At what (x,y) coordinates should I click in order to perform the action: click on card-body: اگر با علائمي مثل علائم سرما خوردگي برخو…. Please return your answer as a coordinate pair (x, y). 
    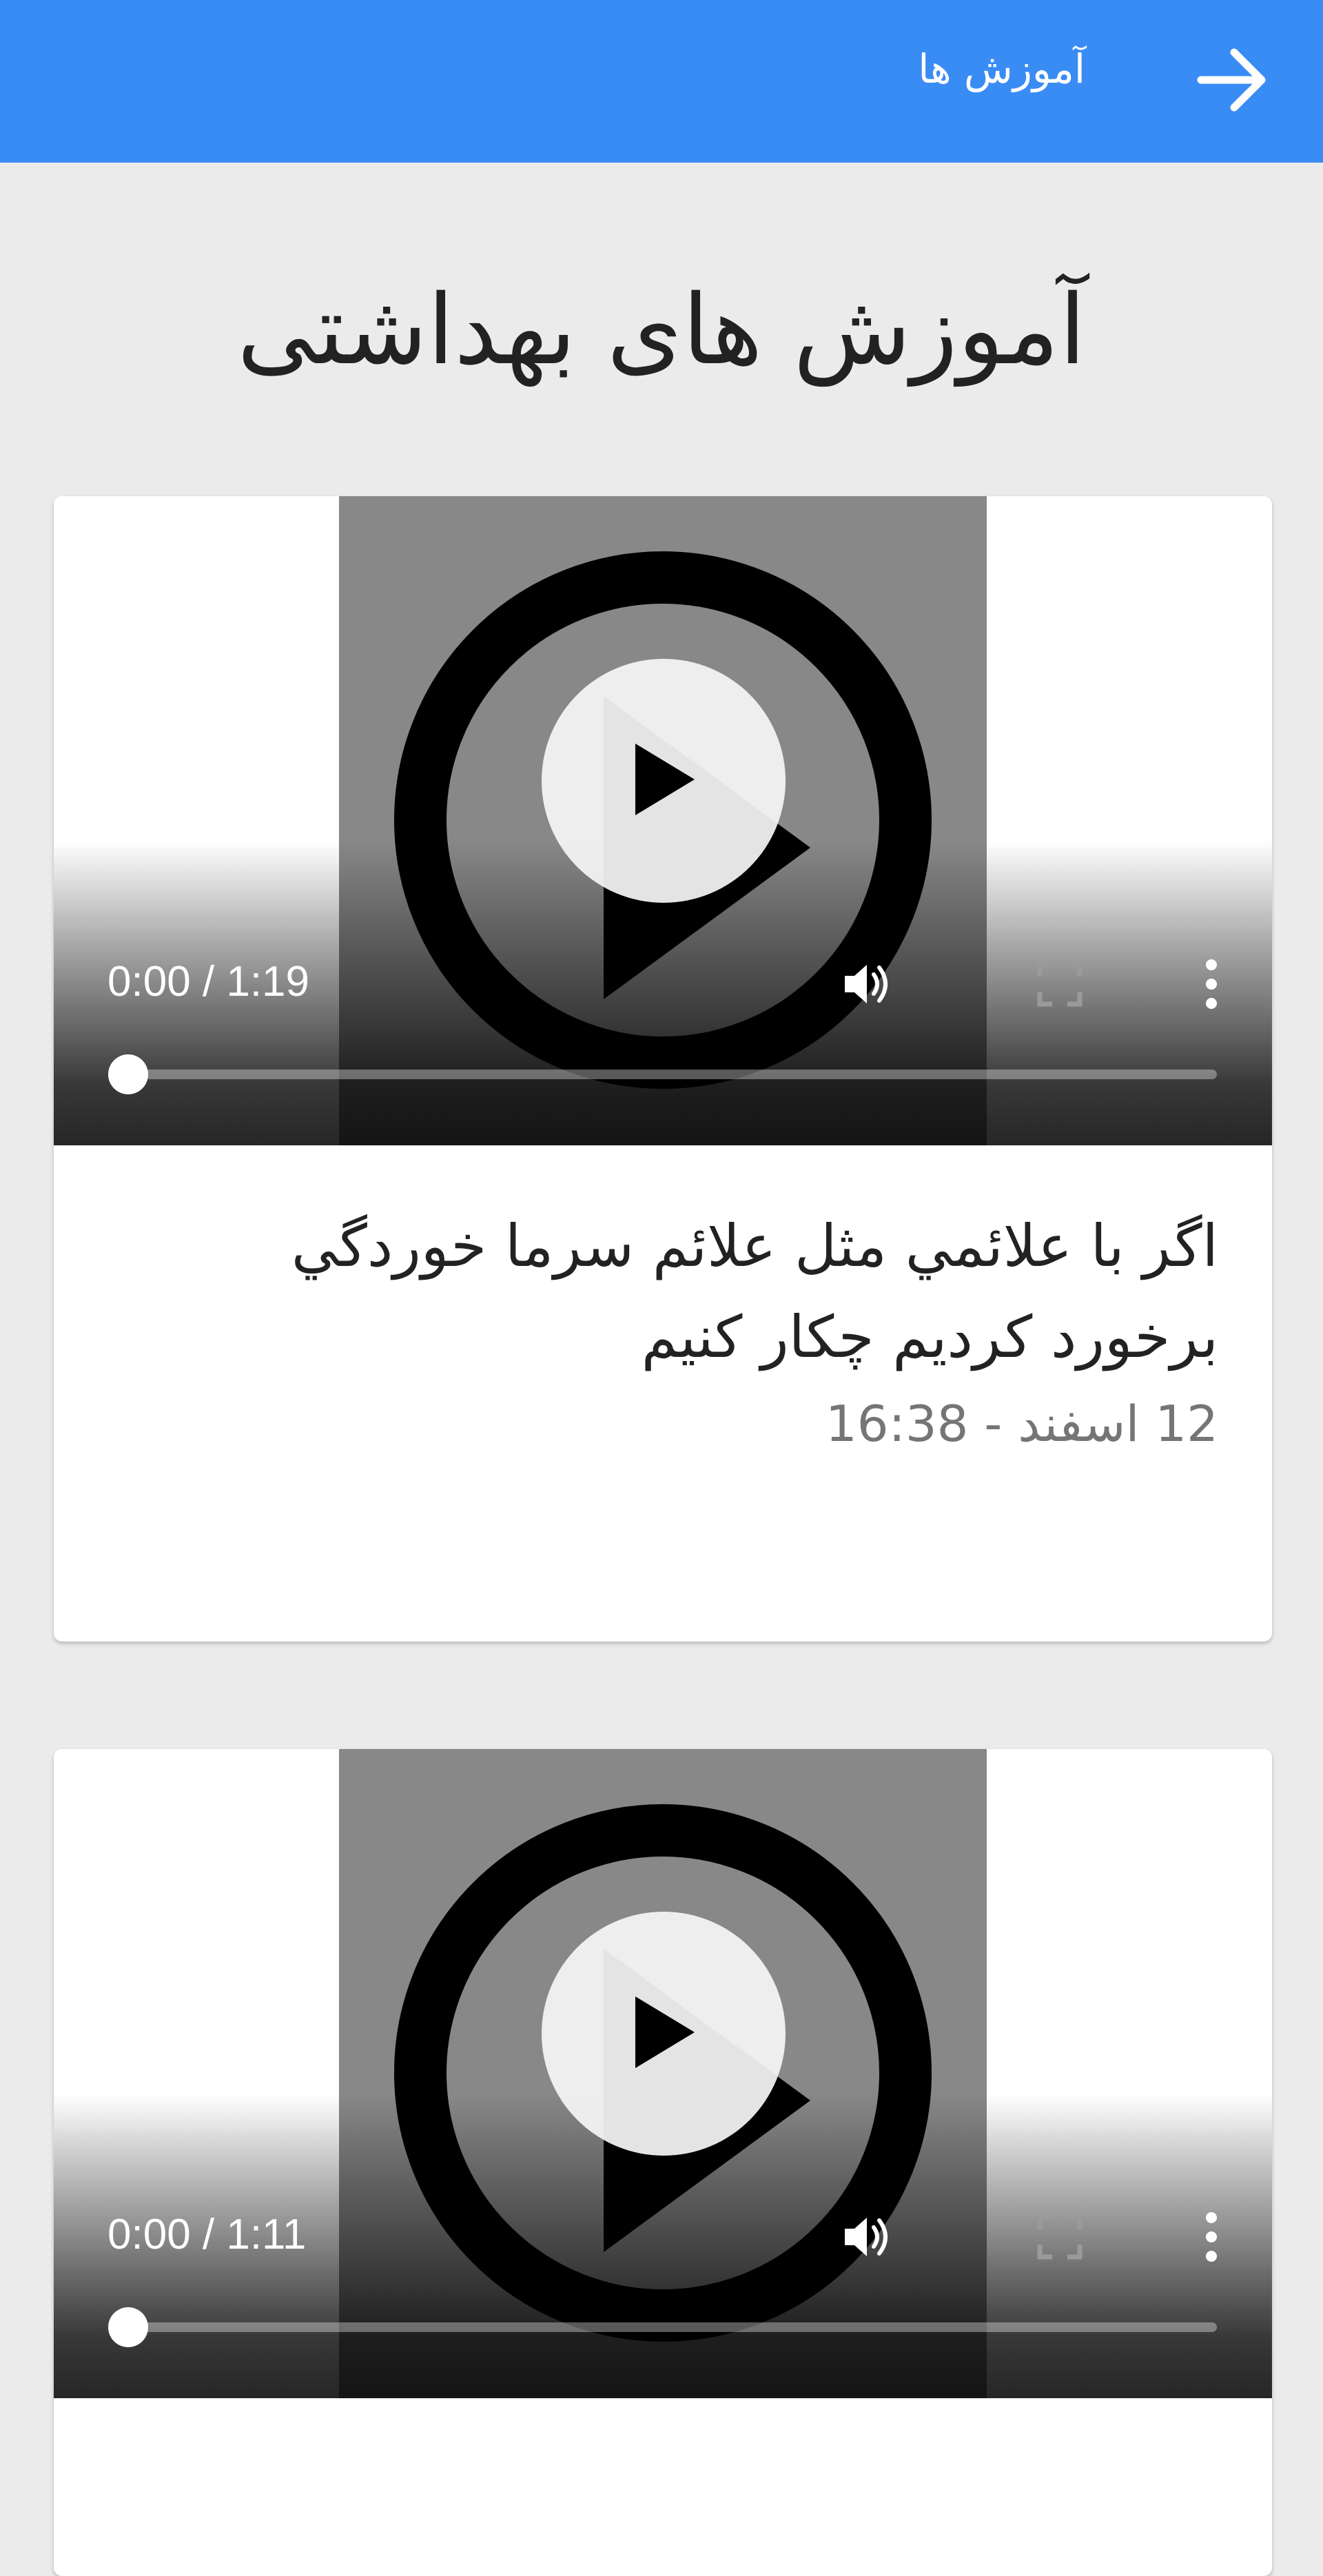
    Looking at the image, I should click on (663, 1305).